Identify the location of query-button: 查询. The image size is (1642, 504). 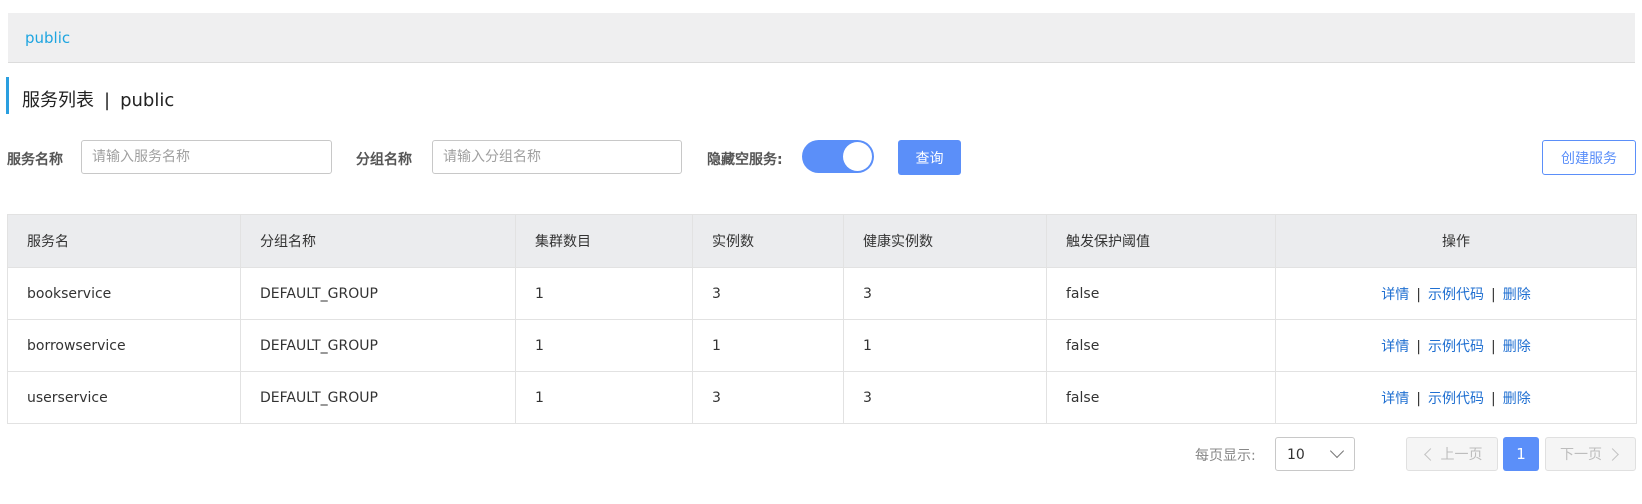
(929, 157).